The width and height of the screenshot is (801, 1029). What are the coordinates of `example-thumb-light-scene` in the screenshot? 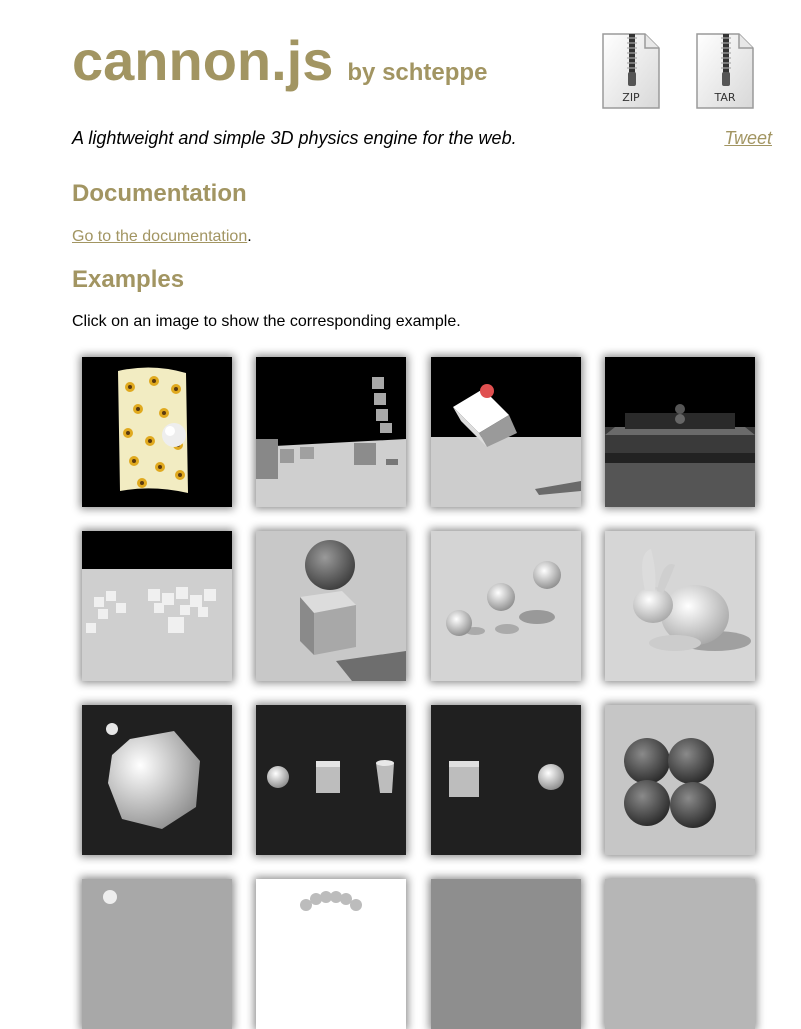 It's located at (680, 954).